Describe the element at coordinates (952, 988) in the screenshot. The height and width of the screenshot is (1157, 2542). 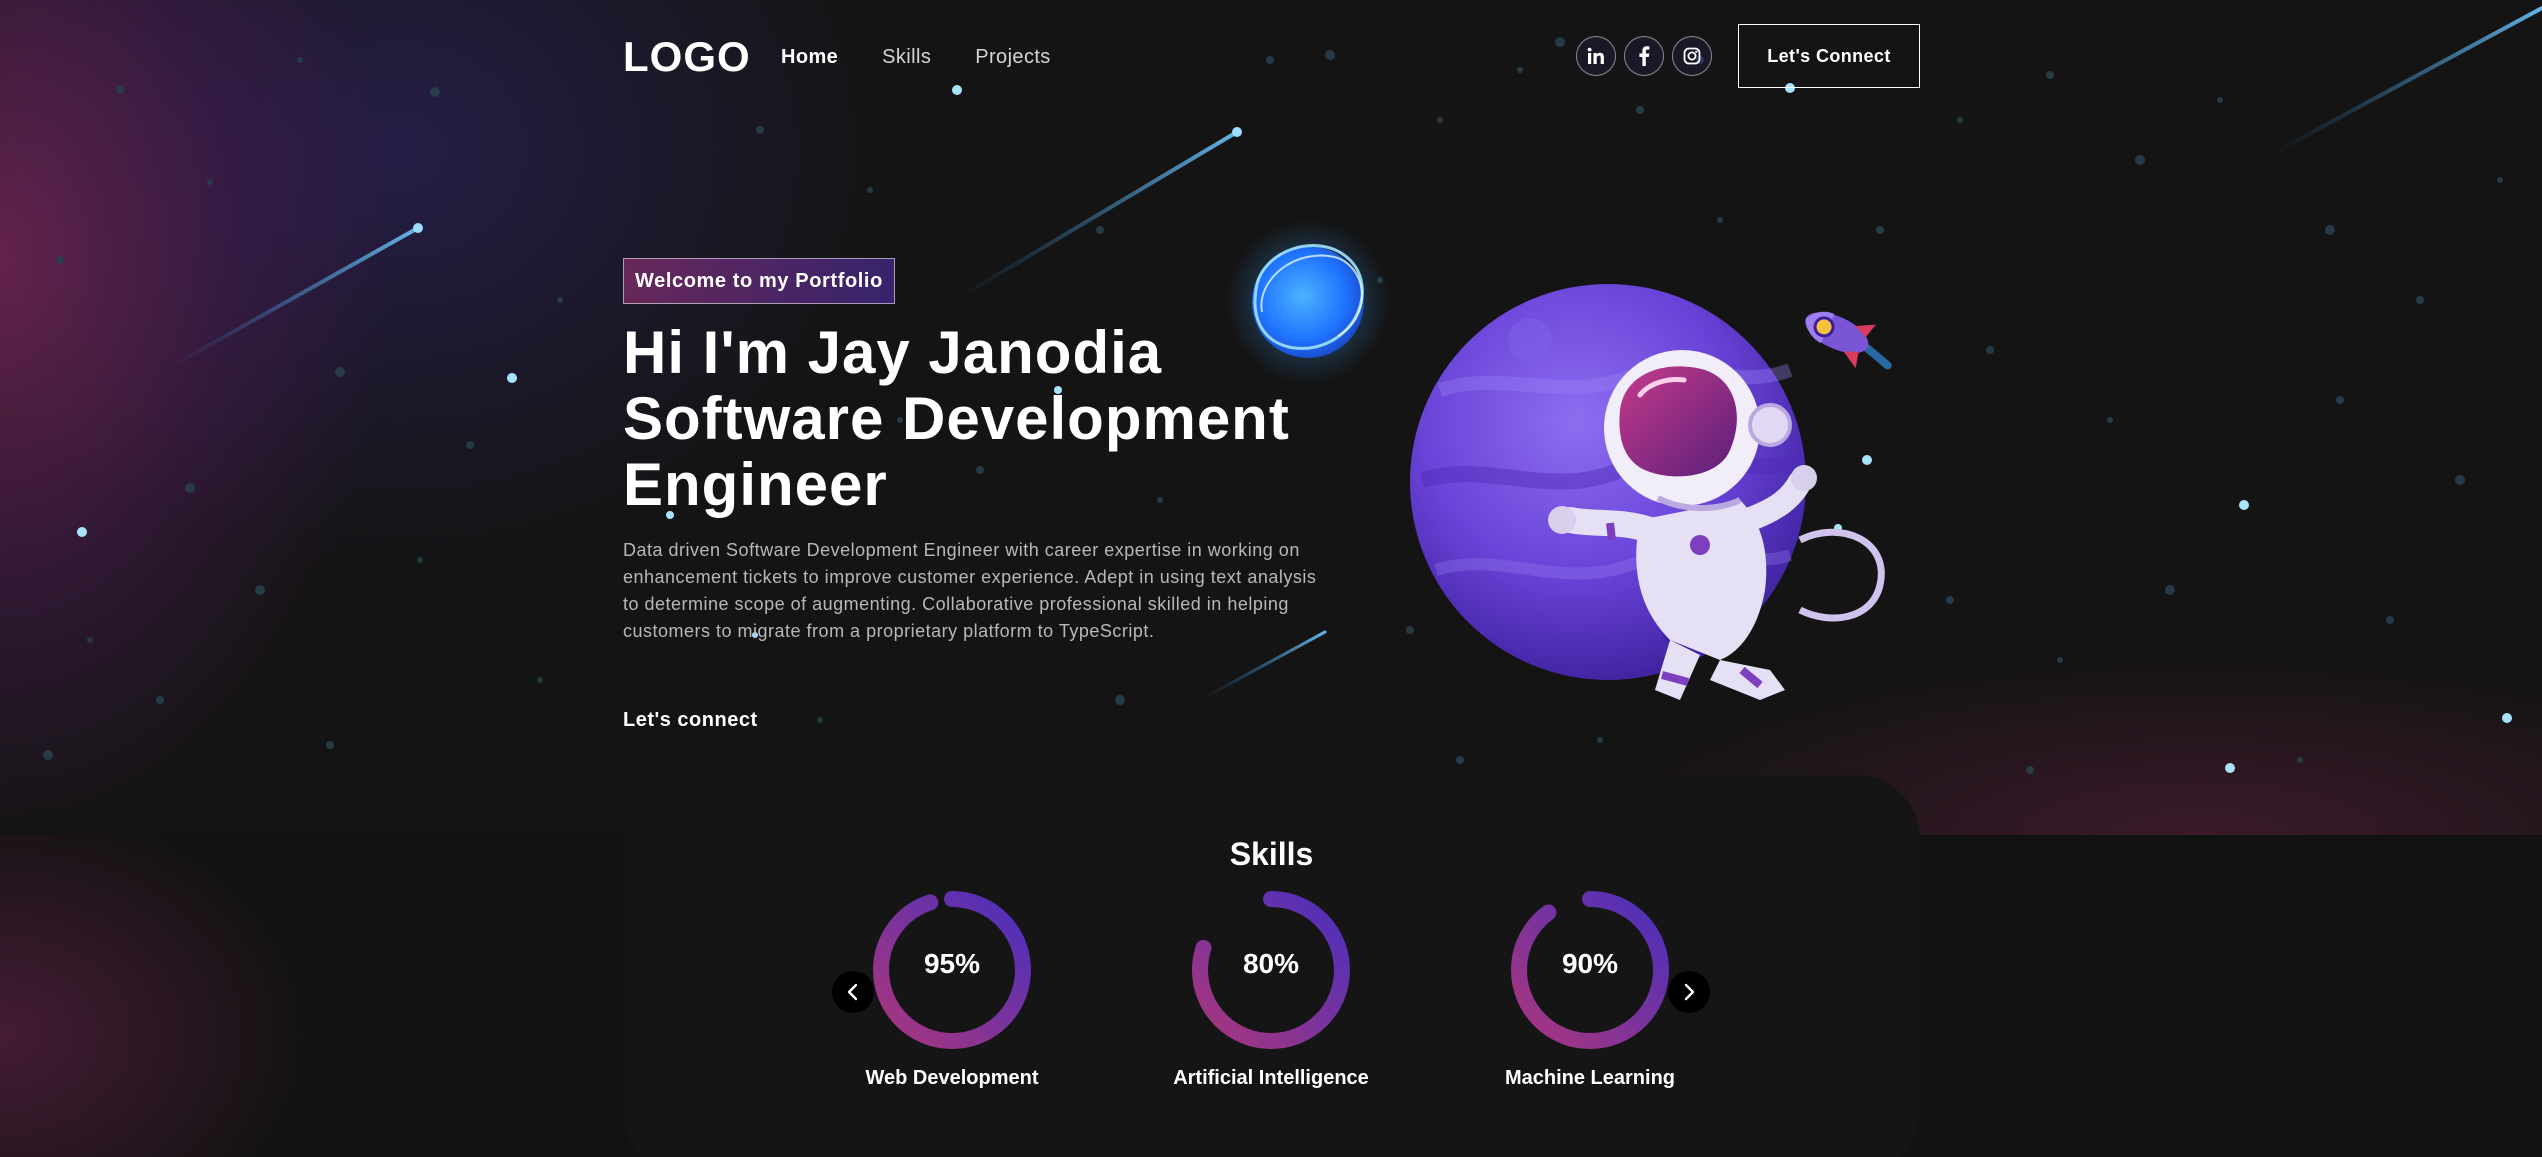
I see `skill-item: 95% Web Development` at that location.